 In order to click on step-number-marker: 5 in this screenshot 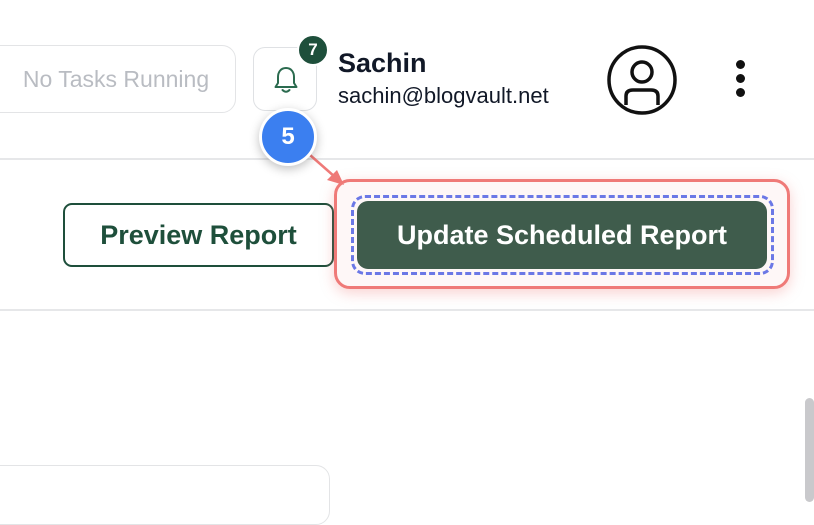, I will do `click(288, 137)`.